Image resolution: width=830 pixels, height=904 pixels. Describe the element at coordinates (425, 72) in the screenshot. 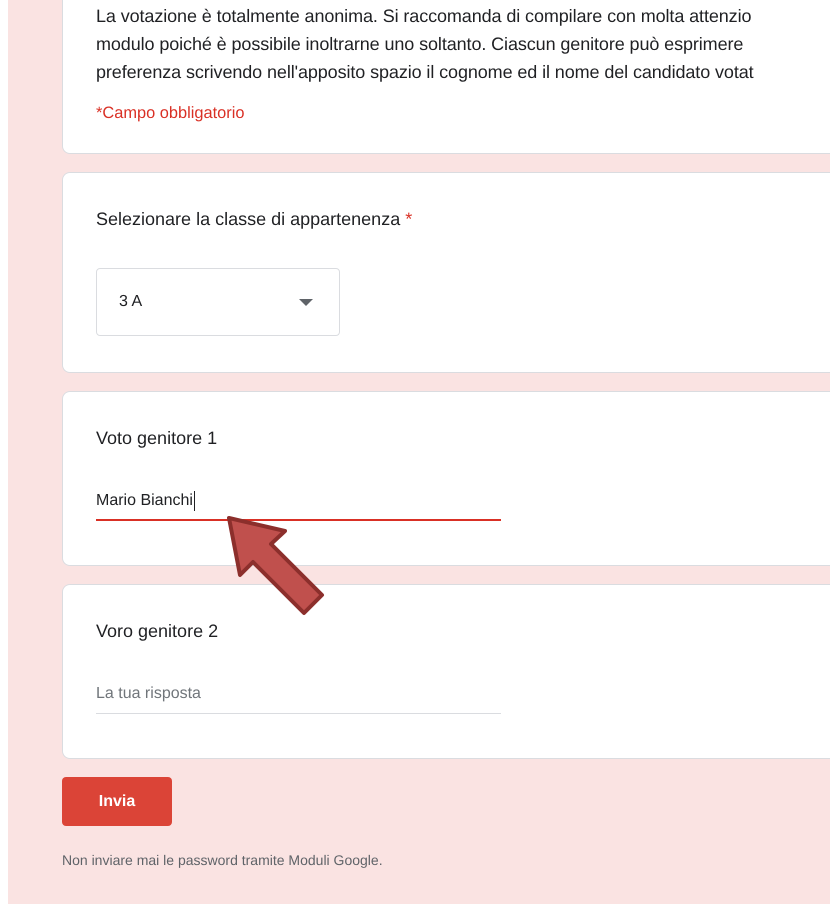

I see `description-text: preferenza scrivendo nell'apposito spazio il cognome ed il nome del candidato votat` at that location.